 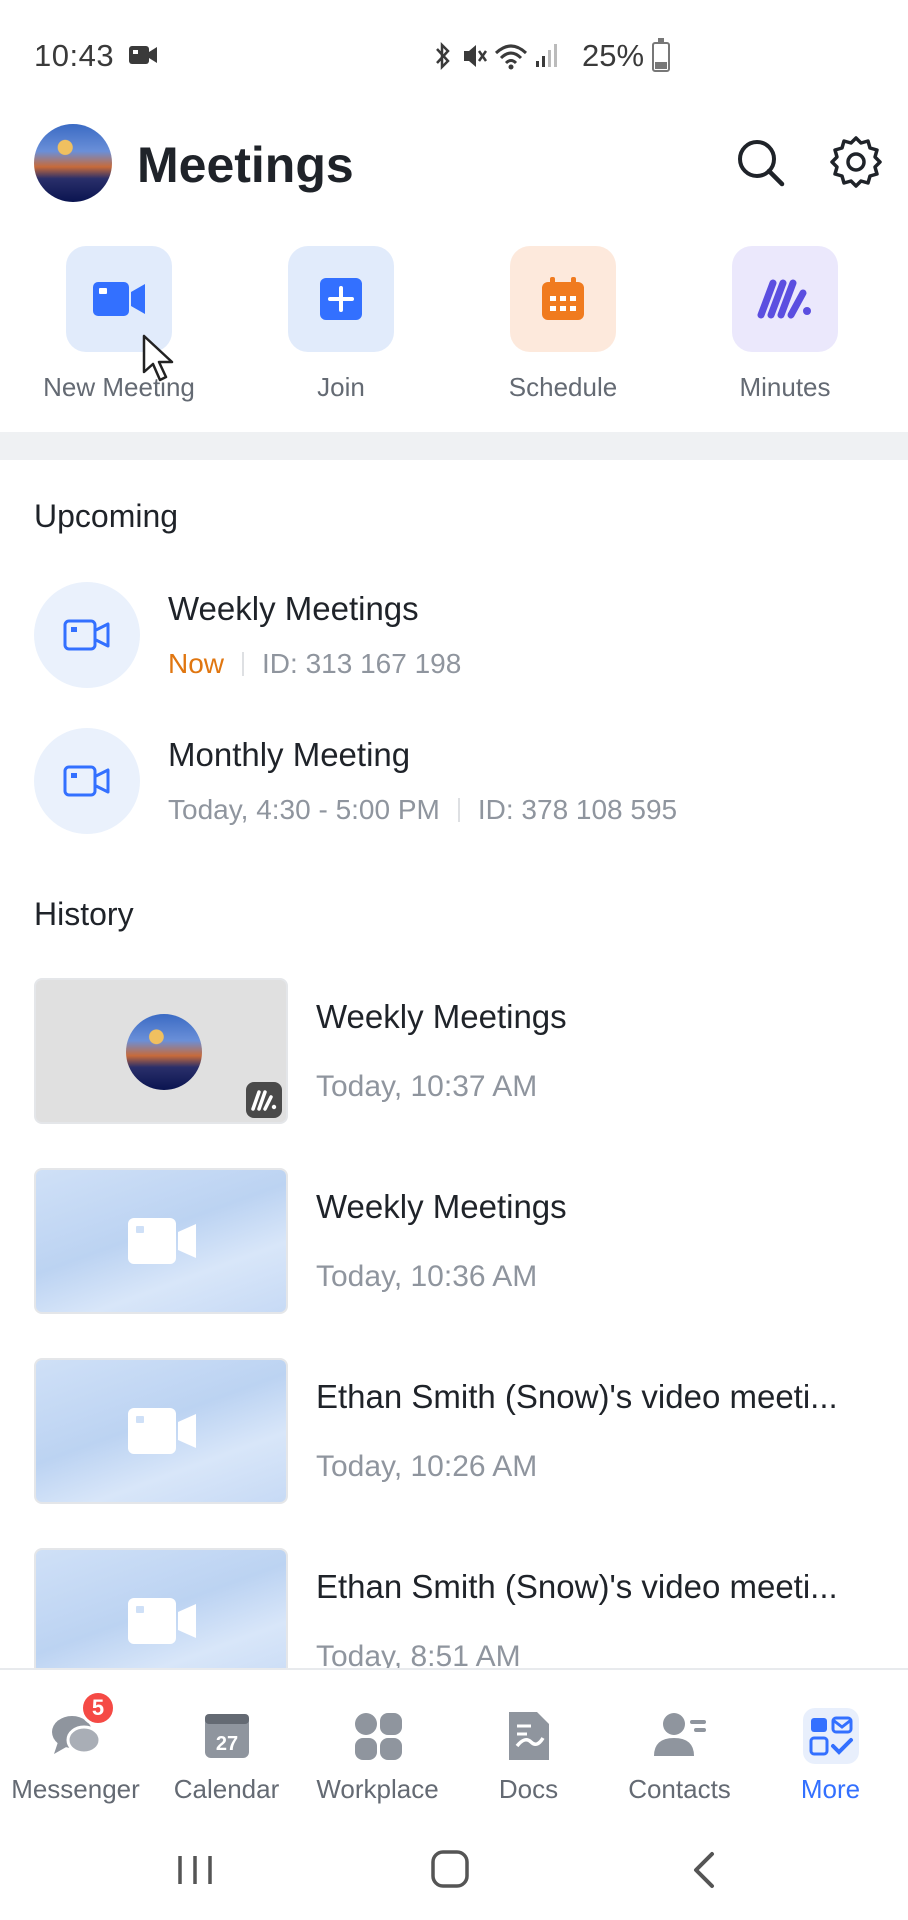 I want to click on minutes-tile, so click(x=785, y=299).